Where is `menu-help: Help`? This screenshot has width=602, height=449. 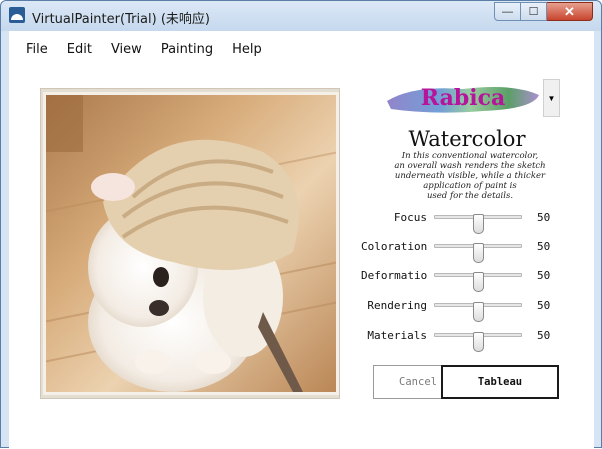 menu-help: Help is located at coordinates (247, 49).